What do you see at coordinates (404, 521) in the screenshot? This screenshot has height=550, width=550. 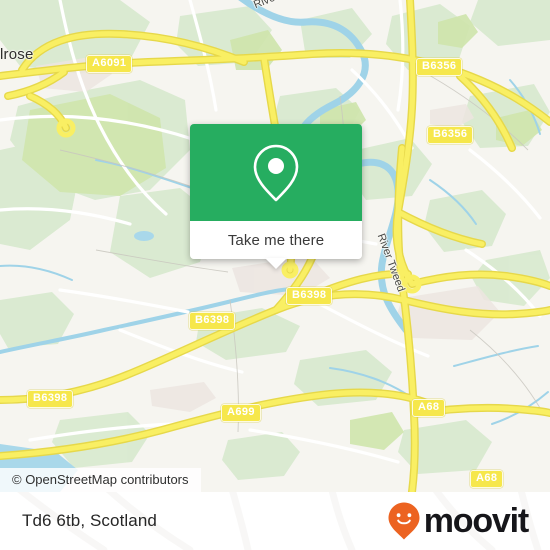 I see `moovit-pin-icon` at bounding box center [404, 521].